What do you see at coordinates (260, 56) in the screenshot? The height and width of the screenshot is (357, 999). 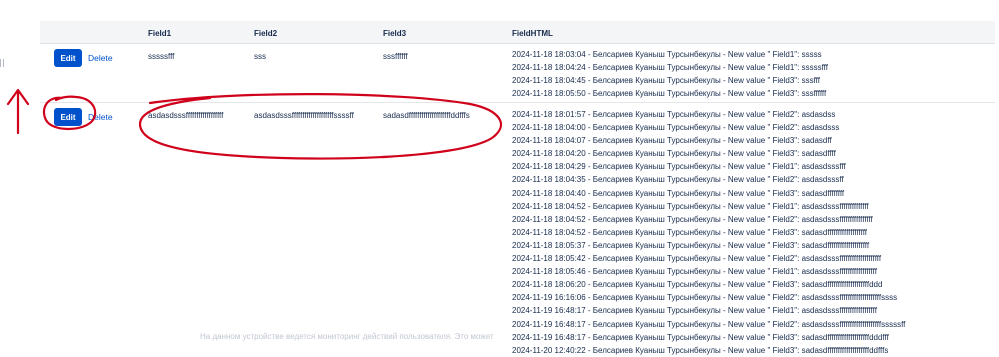 I see `cell-field2: sss` at bounding box center [260, 56].